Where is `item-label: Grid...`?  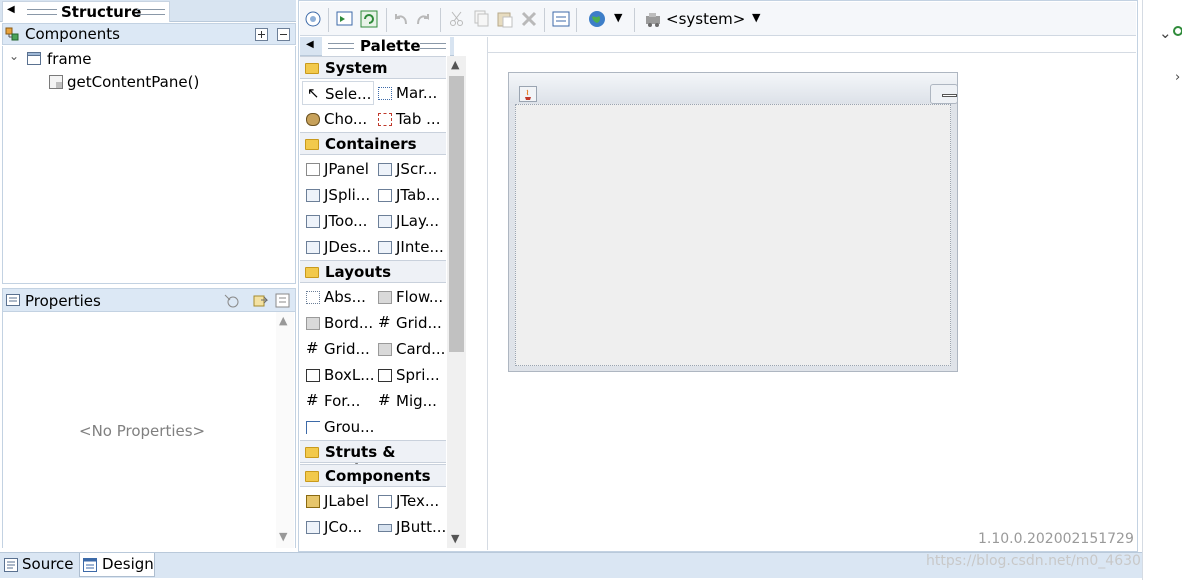
item-label: Grid... is located at coordinates (347, 349).